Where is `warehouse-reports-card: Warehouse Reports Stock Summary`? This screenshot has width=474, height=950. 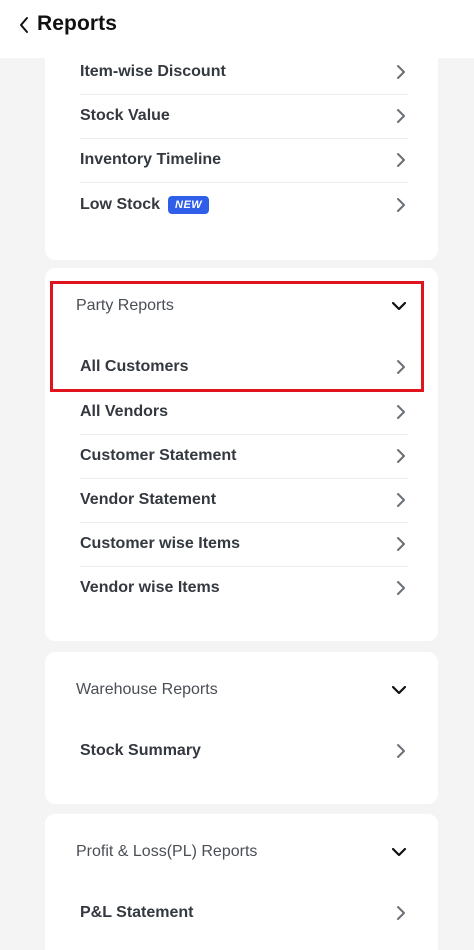
warehouse-reports-card: Warehouse Reports Stock Summary is located at coordinates (241, 728).